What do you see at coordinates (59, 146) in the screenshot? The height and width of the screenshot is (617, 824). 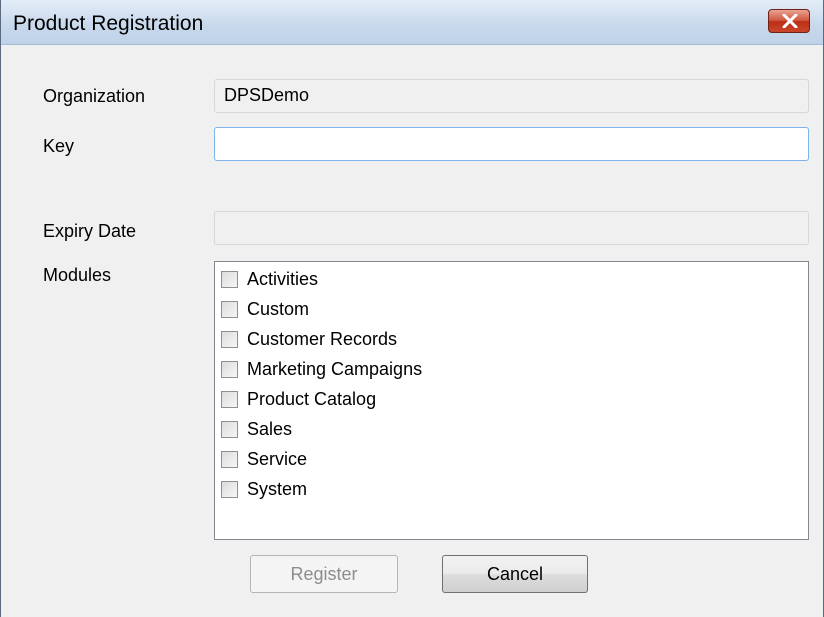 I see `key-label: Key` at bounding box center [59, 146].